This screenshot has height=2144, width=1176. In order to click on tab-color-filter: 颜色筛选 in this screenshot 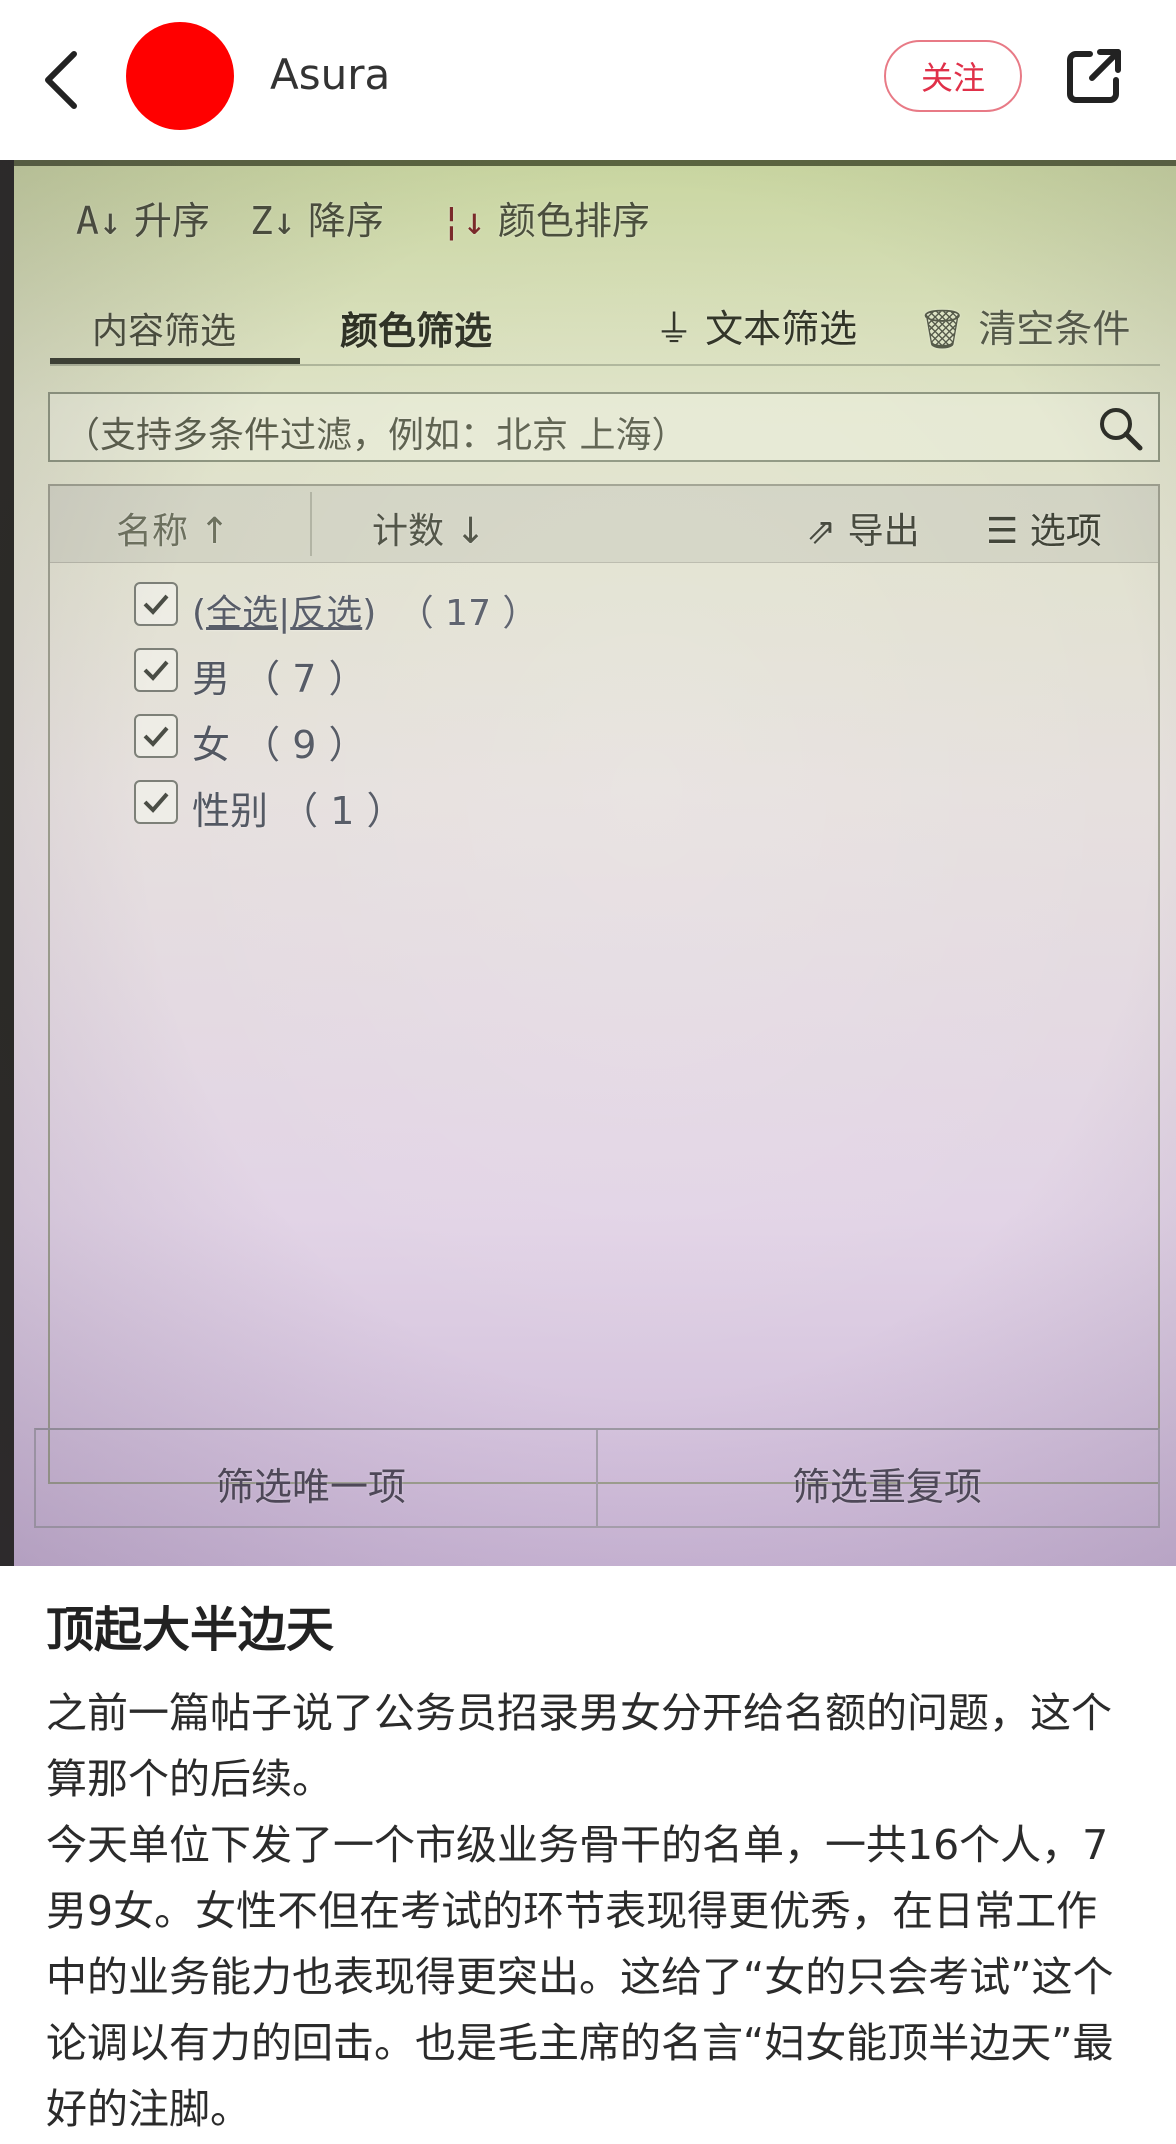, I will do `click(416, 327)`.